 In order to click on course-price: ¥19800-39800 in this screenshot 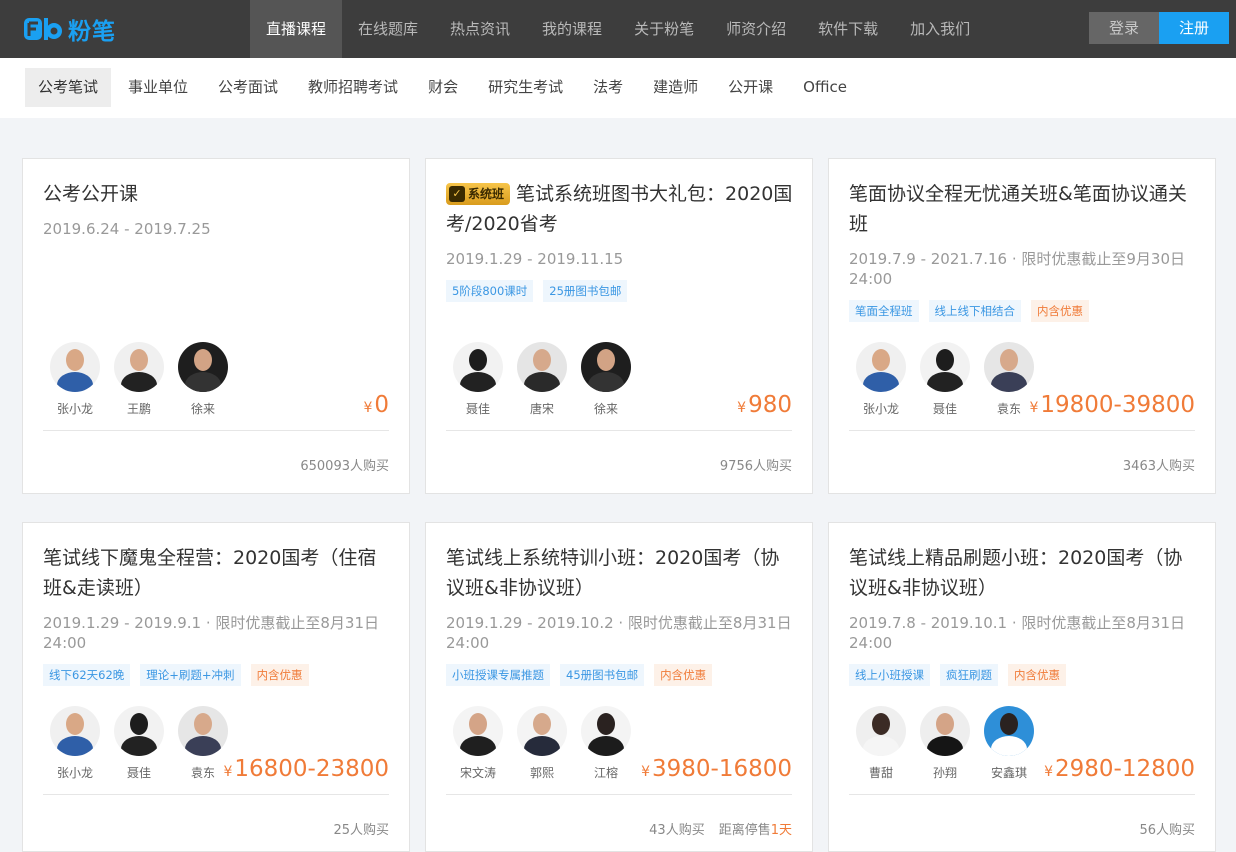, I will do `click(1112, 405)`.